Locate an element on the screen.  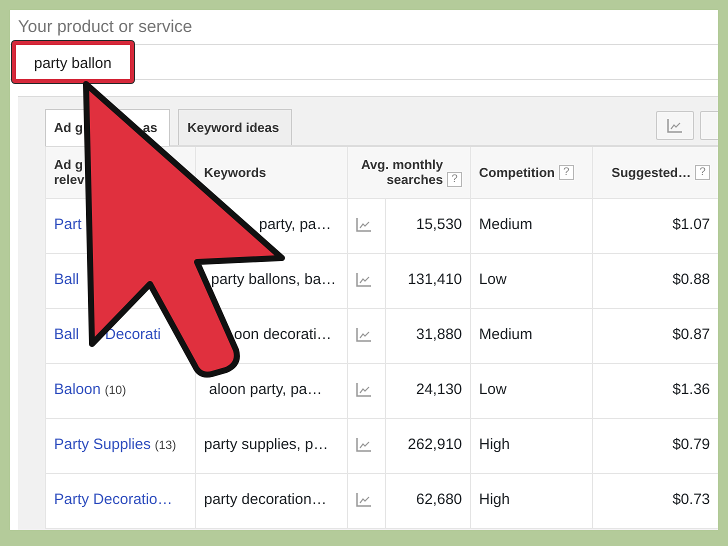
searches-value: 24,130 is located at coordinates (439, 389).